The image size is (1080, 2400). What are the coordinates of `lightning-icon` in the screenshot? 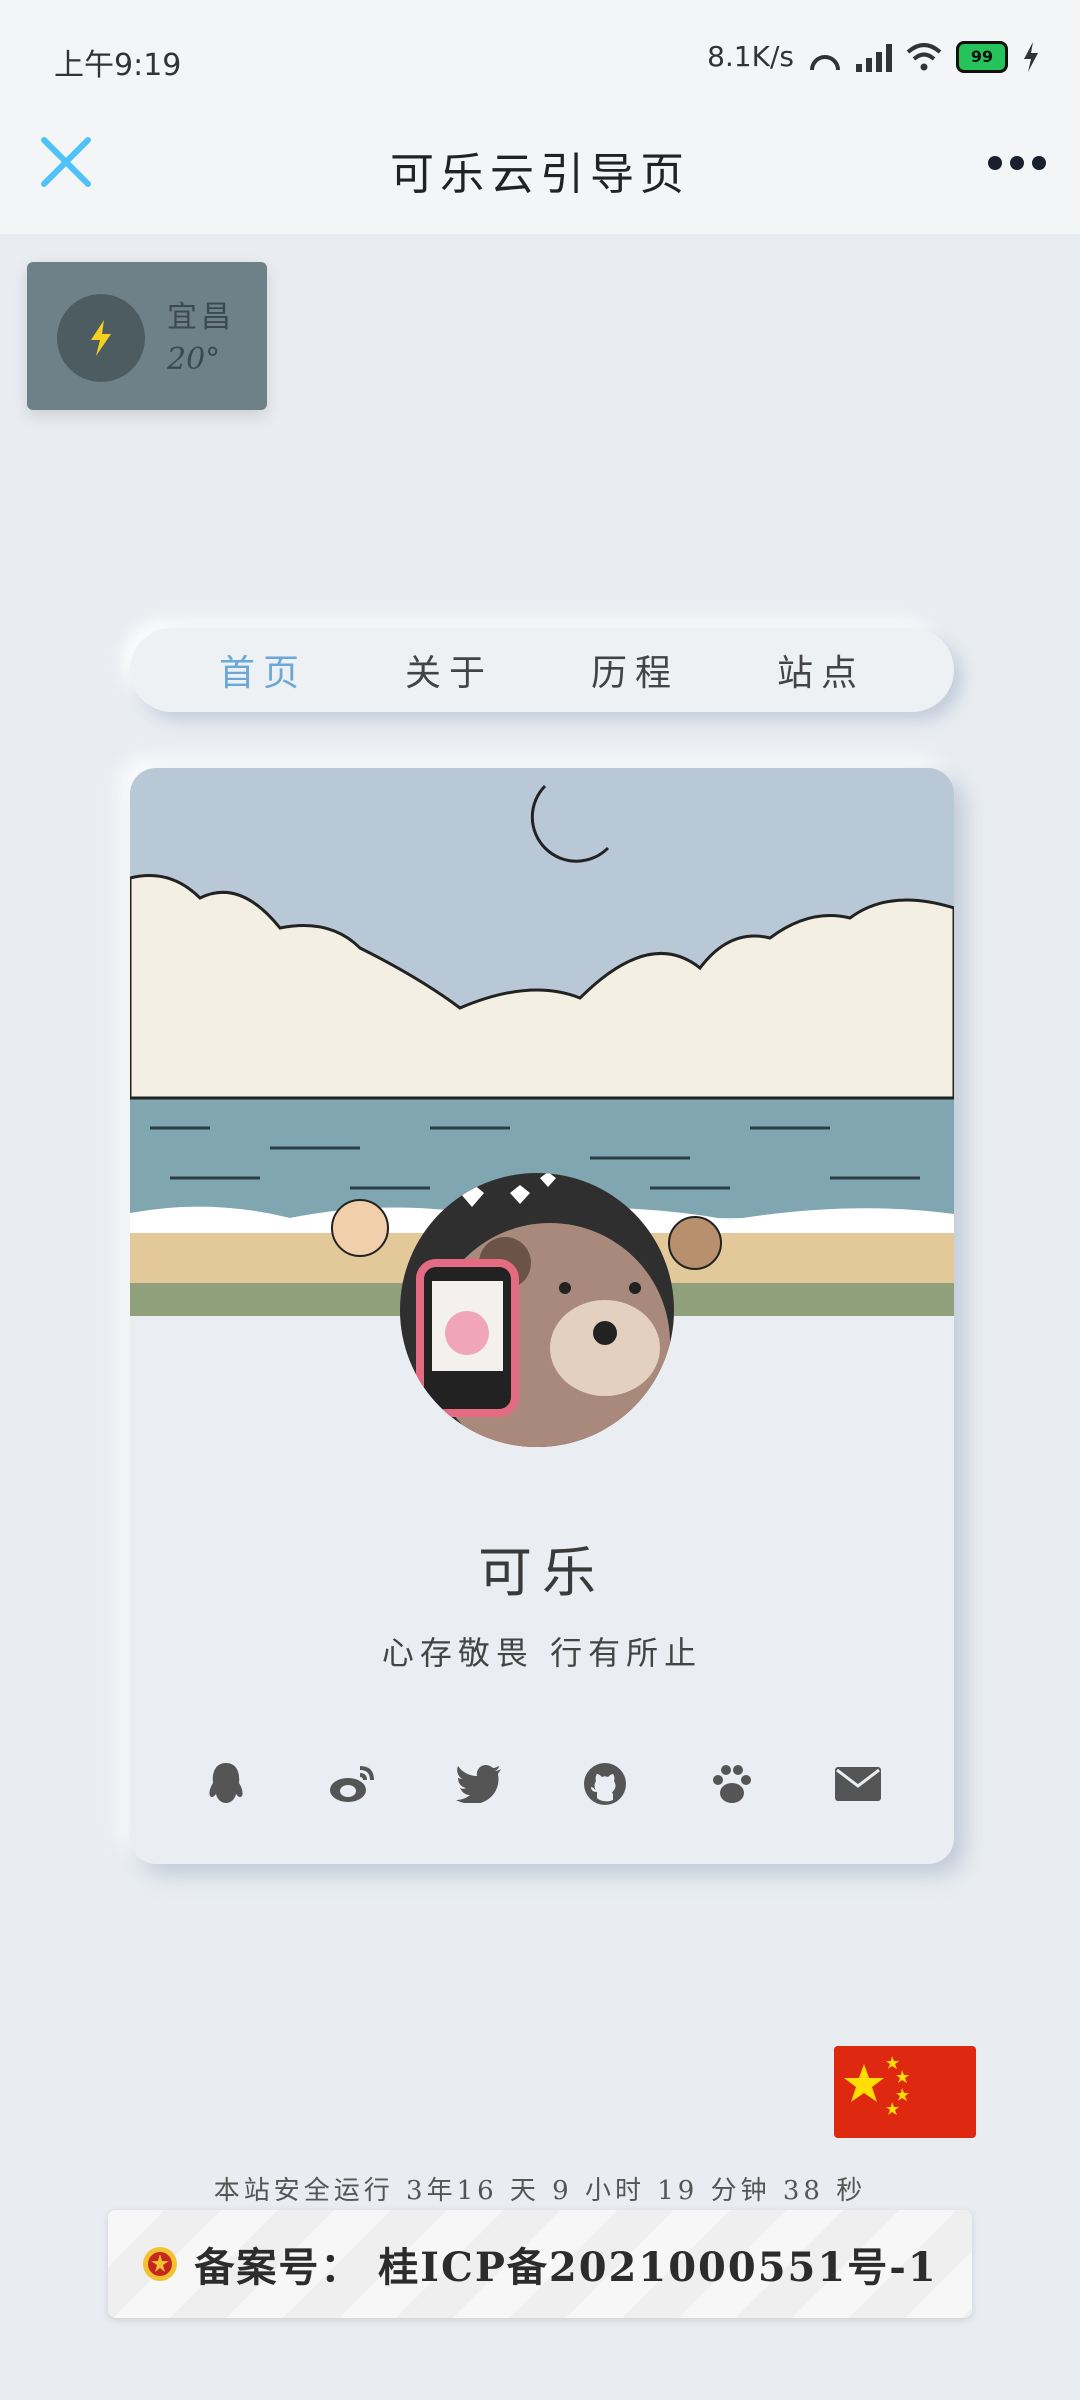 It's located at (101, 338).